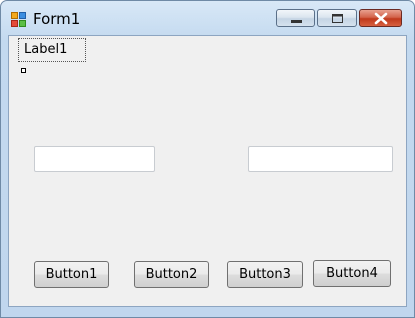 The width and height of the screenshot is (415, 318). What do you see at coordinates (52, 50) in the screenshot?
I see `label1: Label1` at bounding box center [52, 50].